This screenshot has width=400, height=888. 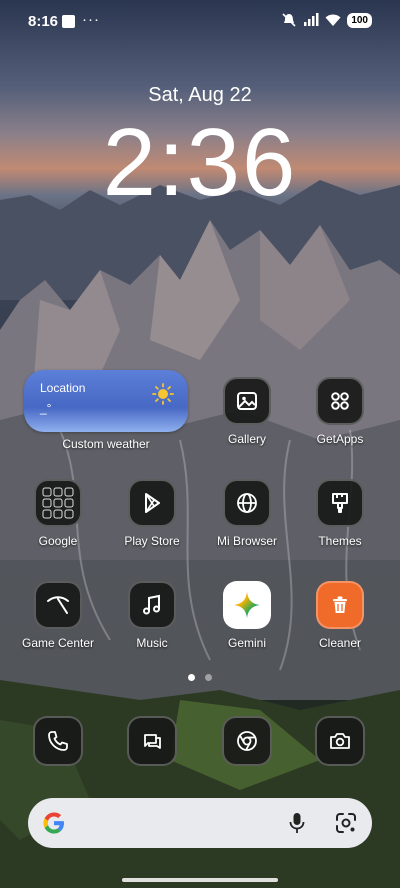 What do you see at coordinates (58, 643) in the screenshot?
I see `app-label: Game Center` at bounding box center [58, 643].